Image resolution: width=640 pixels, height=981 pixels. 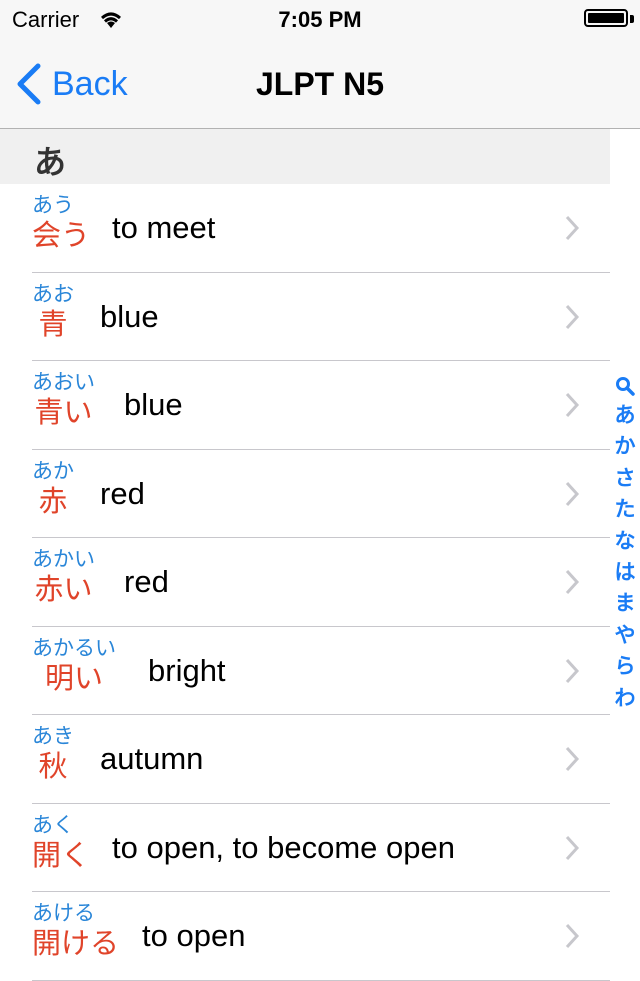 What do you see at coordinates (50, 162) in the screenshot?
I see `section-header-label: あ` at bounding box center [50, 162].